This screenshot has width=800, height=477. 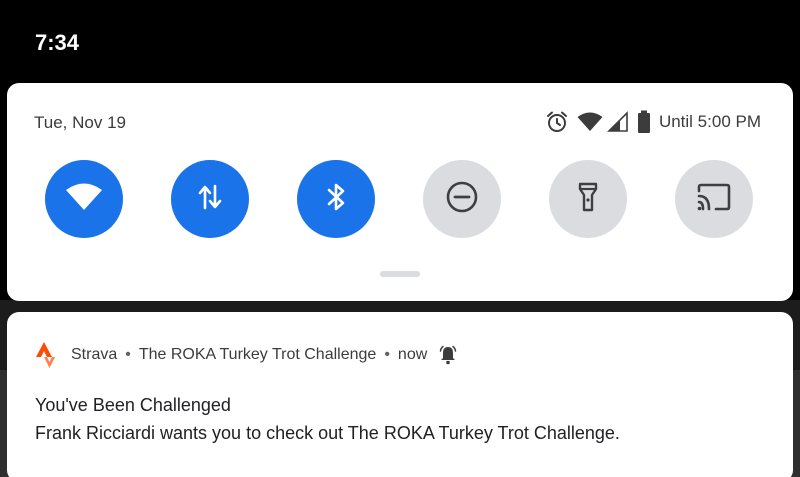 I want to click on alarm-icon, so click(x=557, y=122).